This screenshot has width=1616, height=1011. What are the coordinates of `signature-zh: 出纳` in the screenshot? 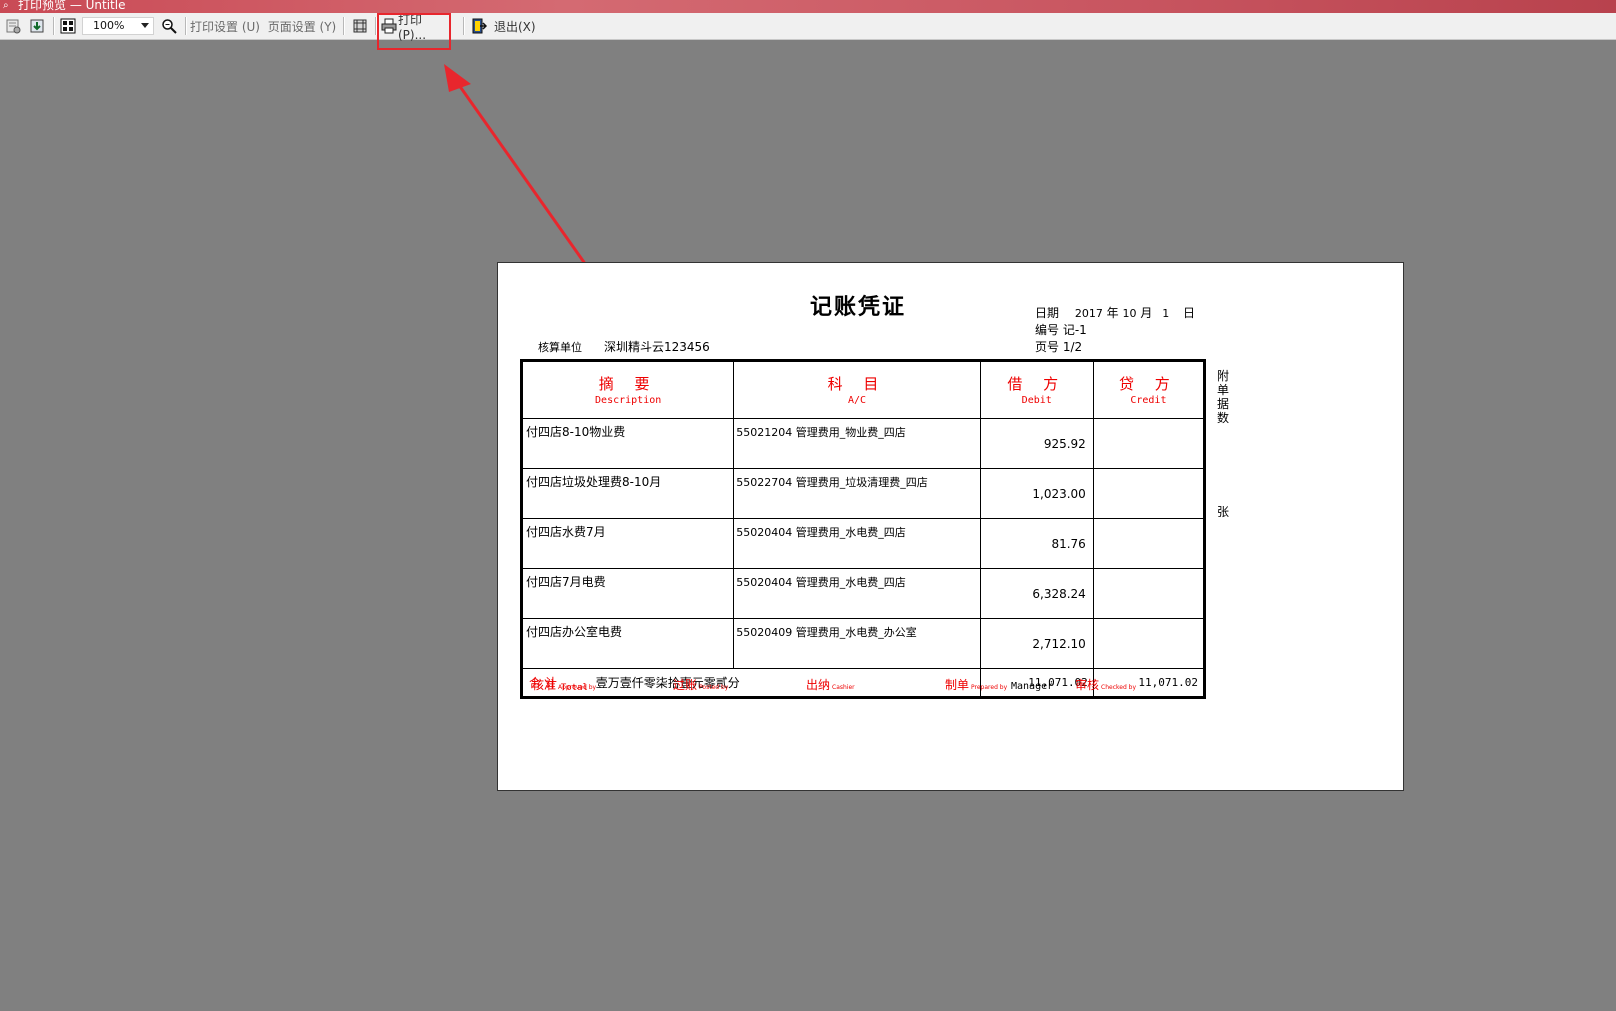 It's located at (818, 685).